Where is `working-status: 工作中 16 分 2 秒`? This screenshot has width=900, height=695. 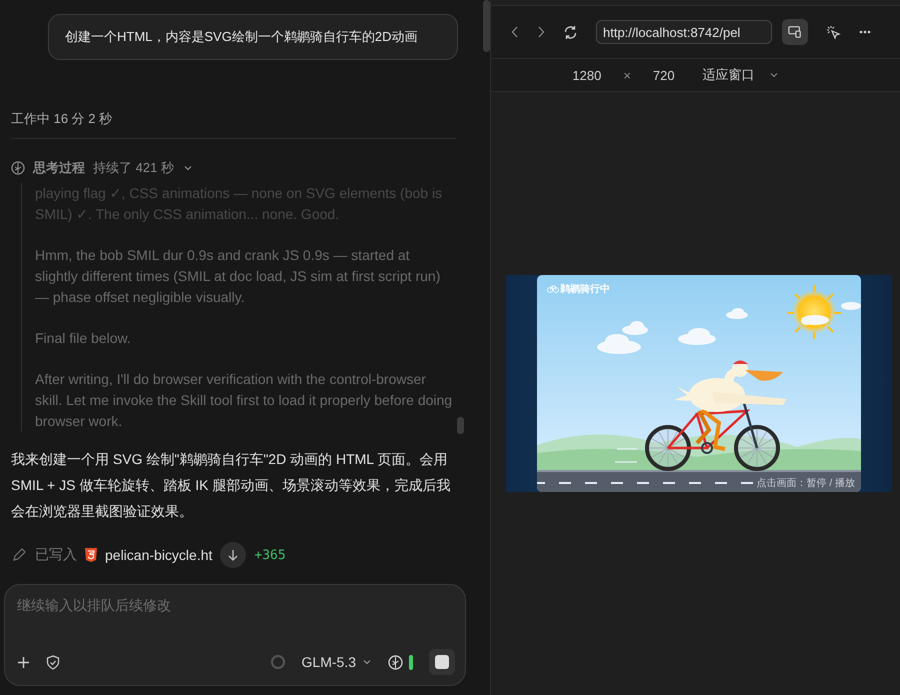
working-status: 工作中 16 分 2 秒 is located at coordinates (233, 124).